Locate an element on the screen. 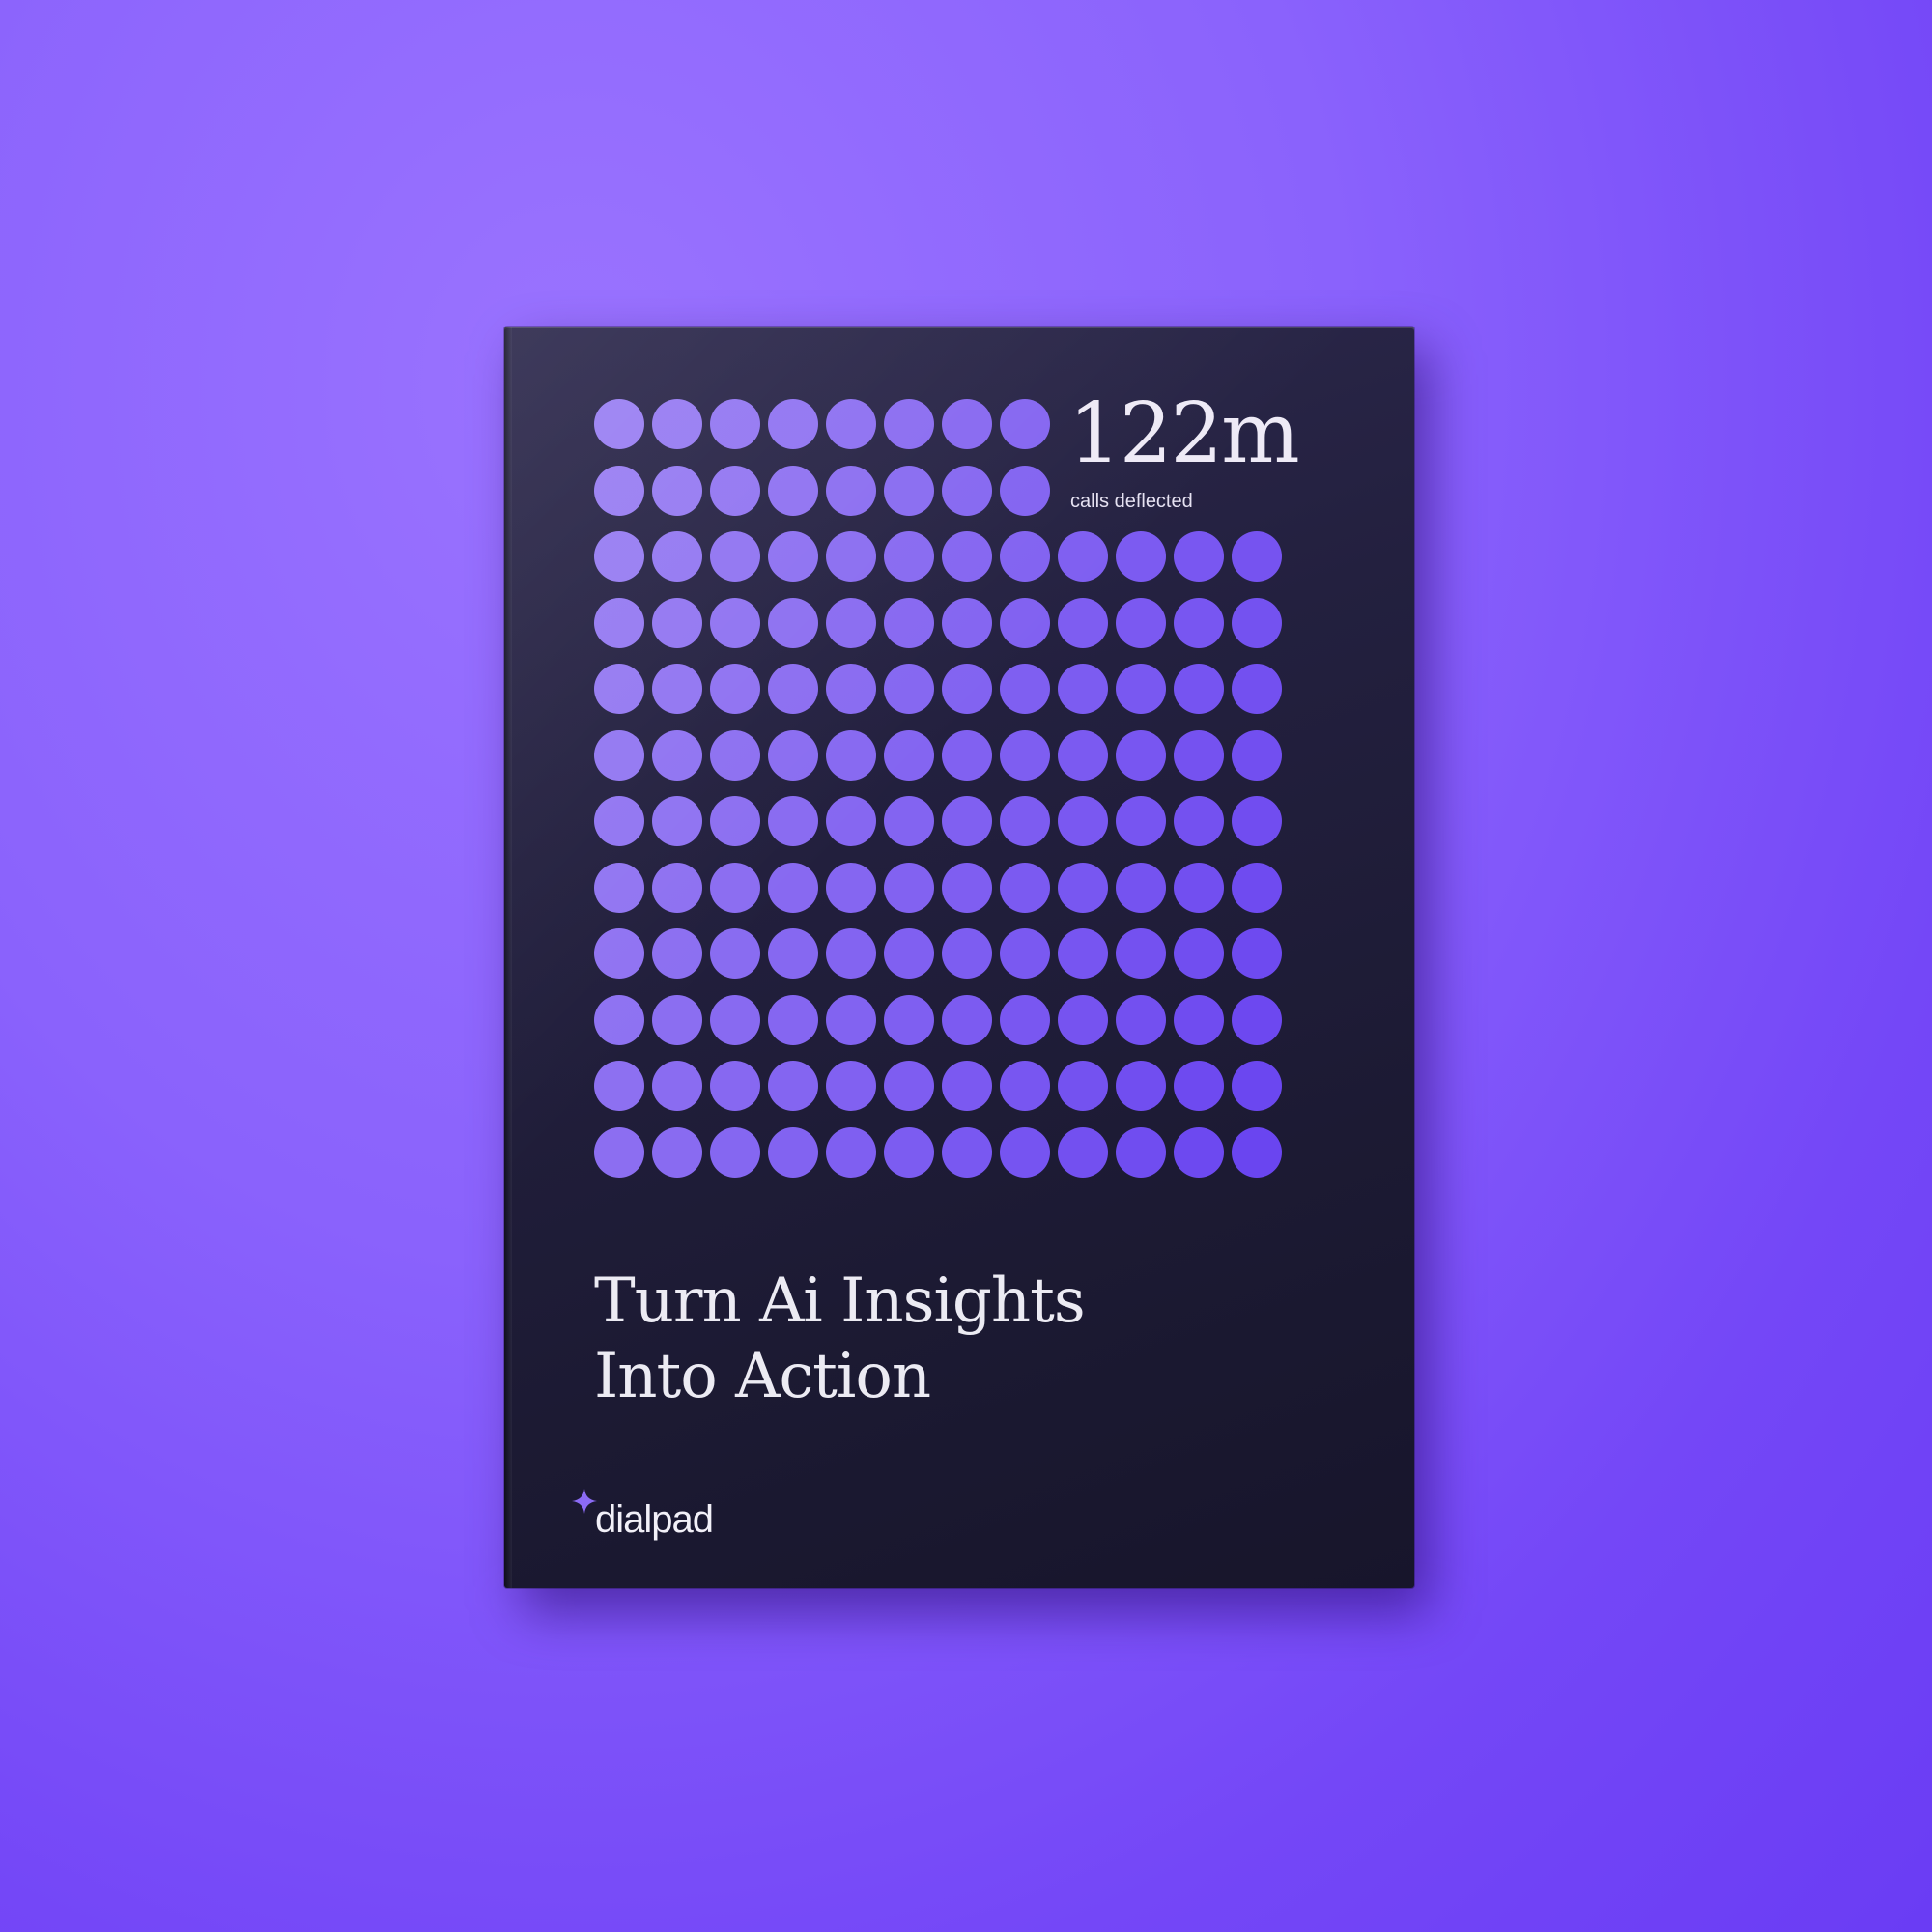 The height and width of the screenshot is (1932, 1932). cover-title: Turn Ai Insights Into Action is located at coordinates (840, 1339).